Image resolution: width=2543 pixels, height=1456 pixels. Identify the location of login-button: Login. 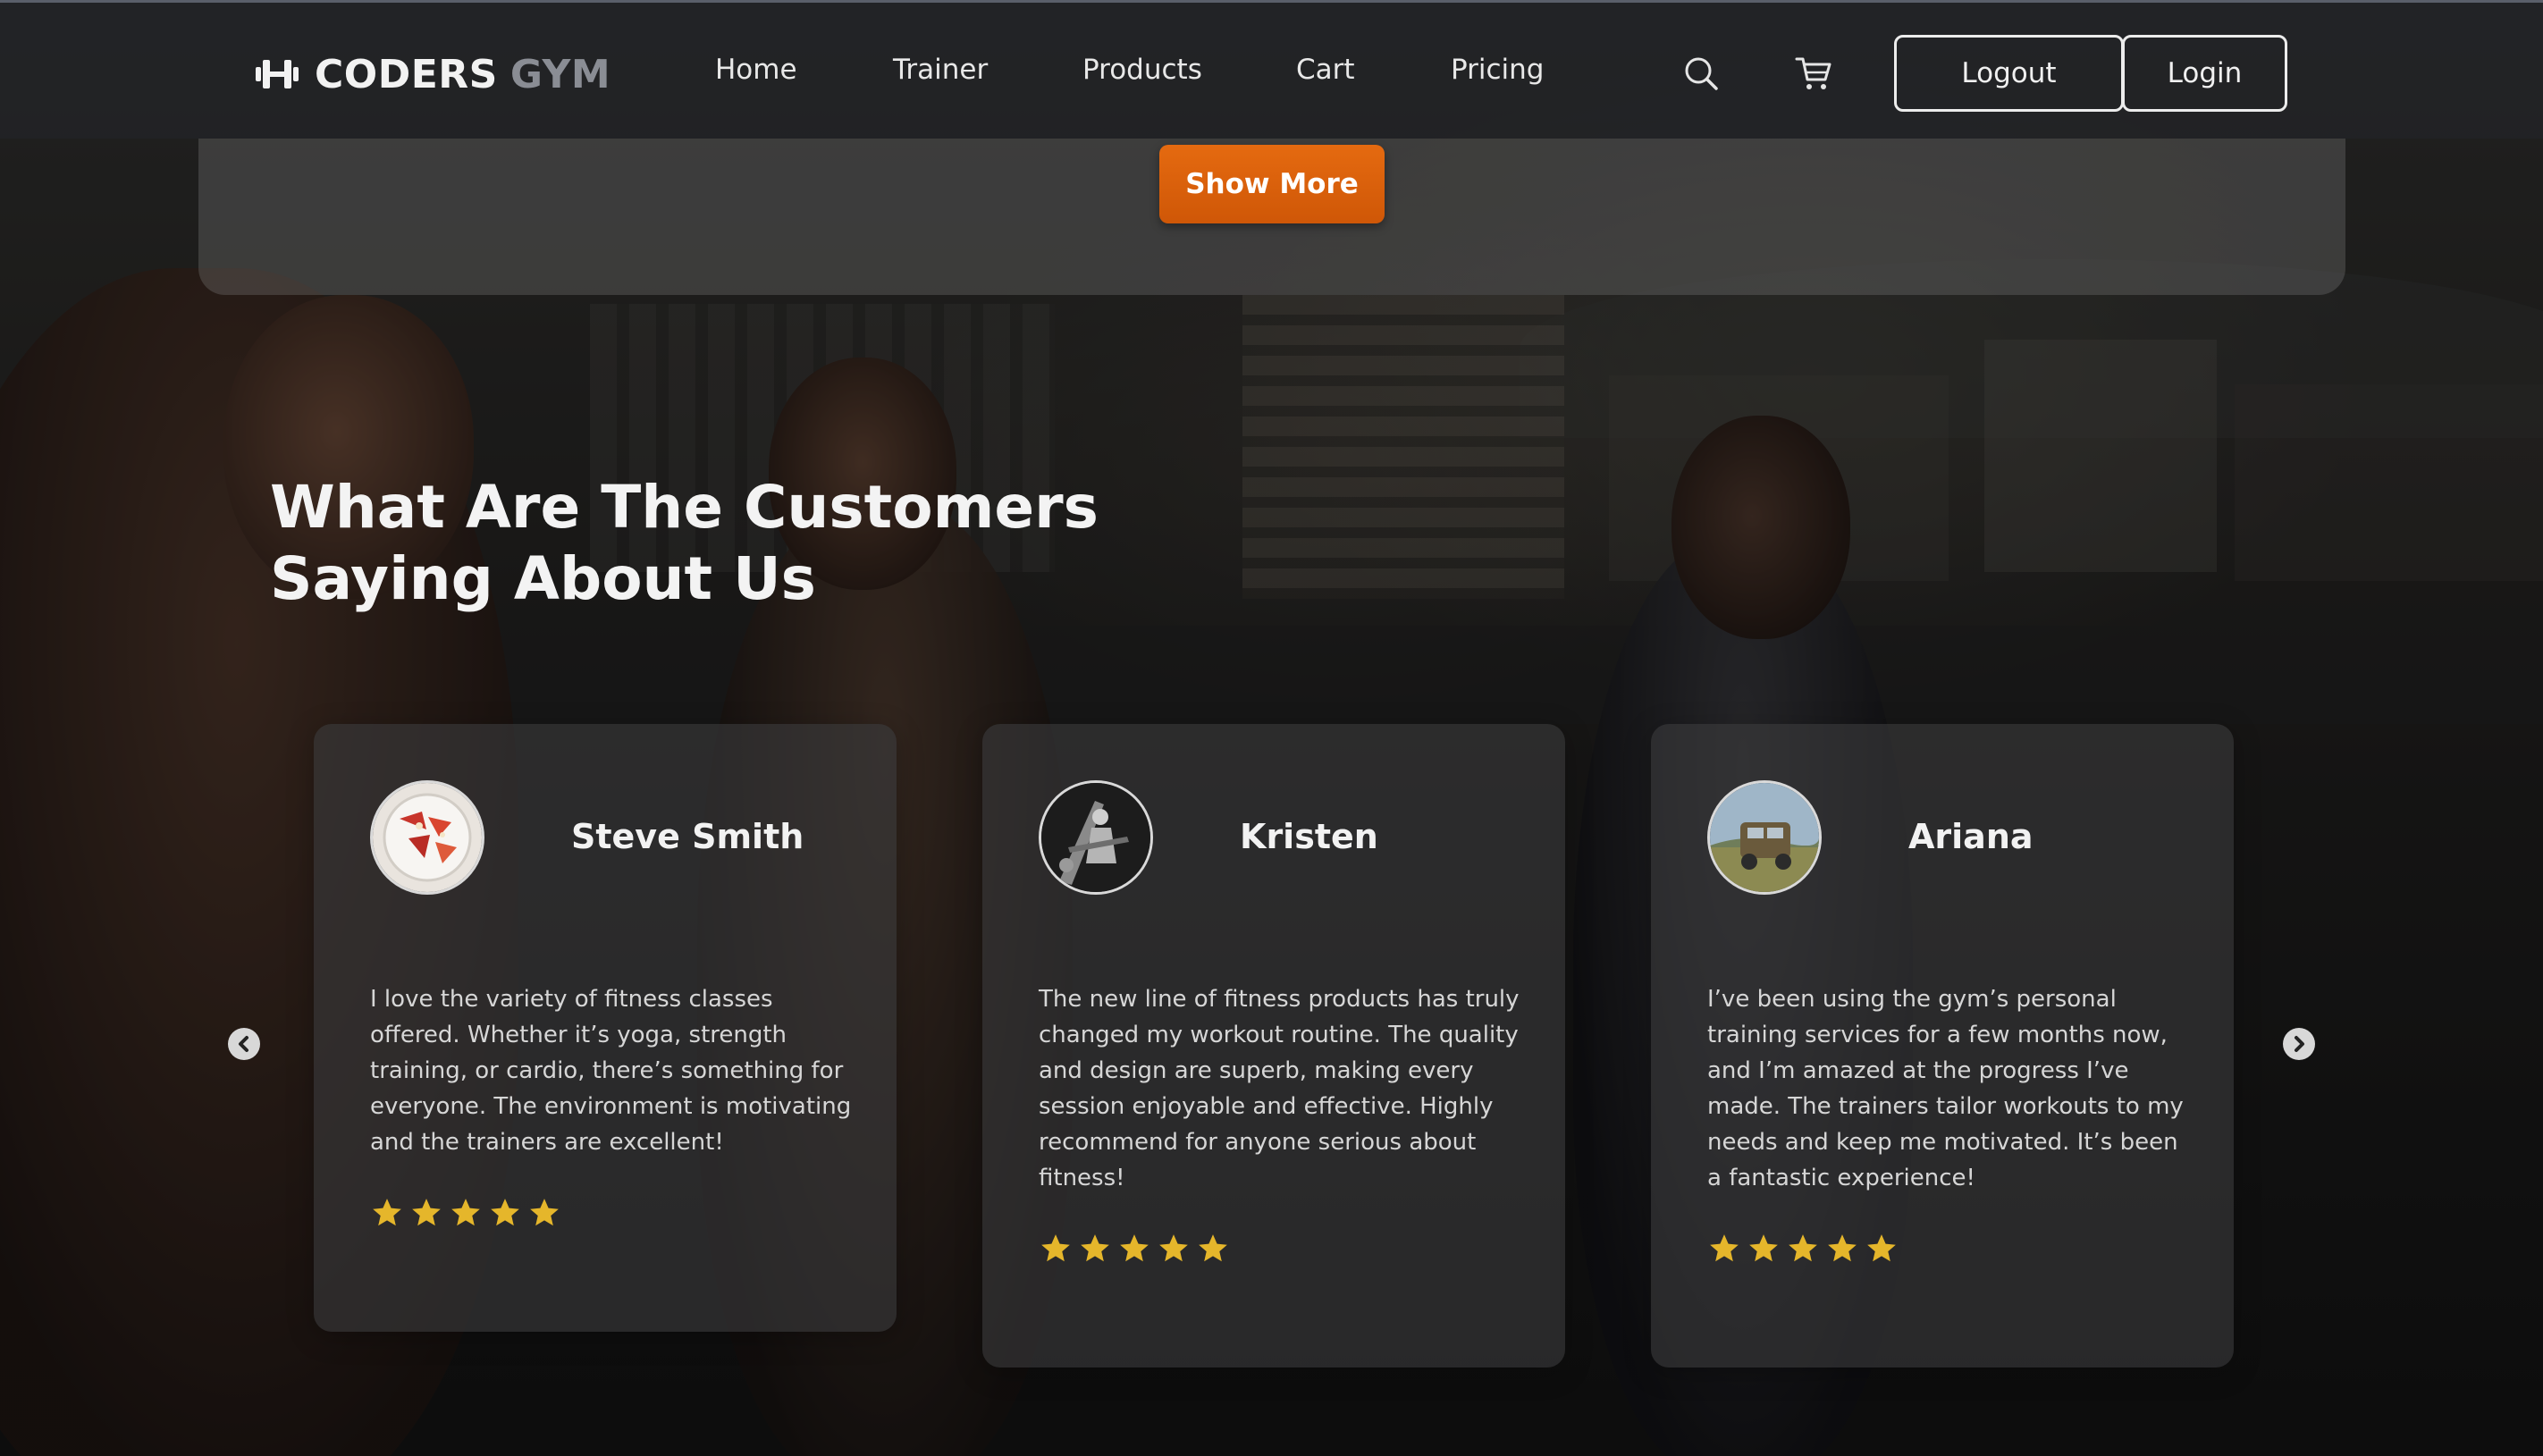
(2204, 73).